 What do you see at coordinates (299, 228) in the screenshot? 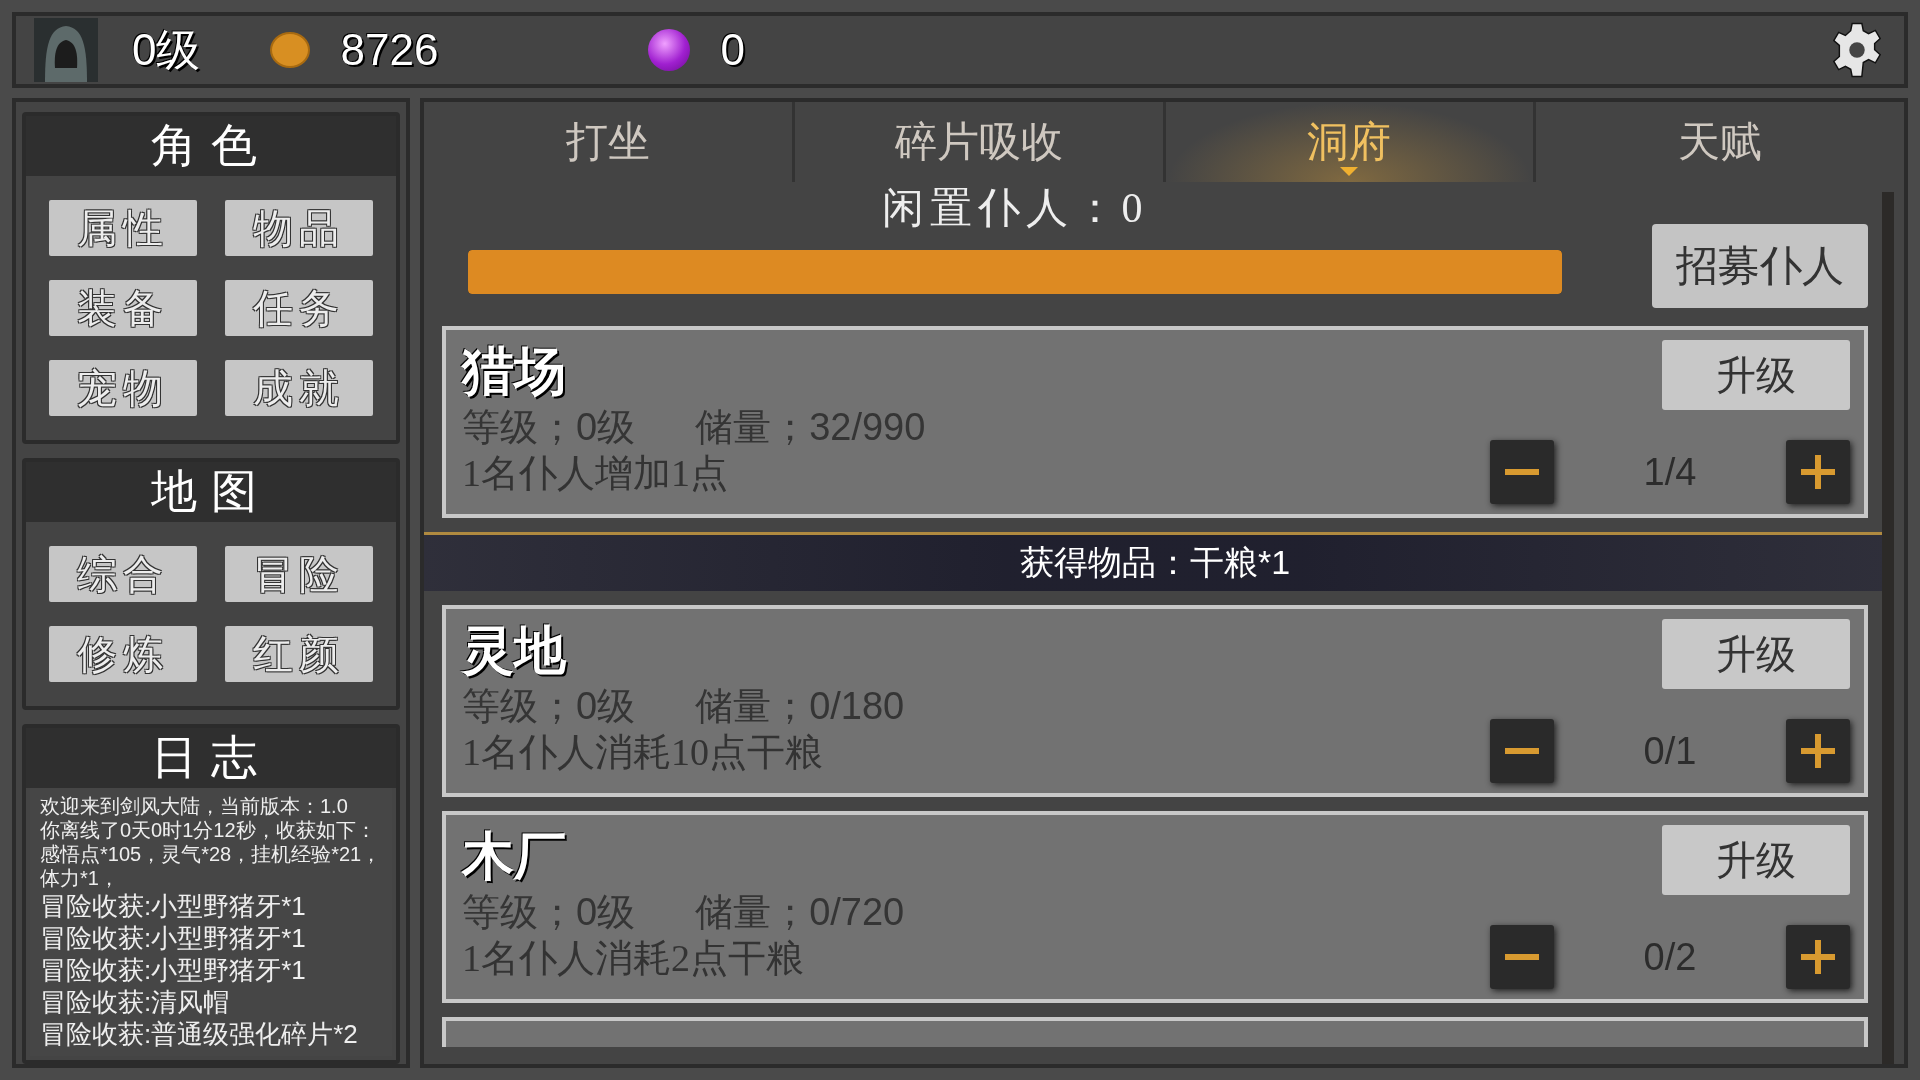
I see `menu-button: 物品` at bounding box center [299, 228].